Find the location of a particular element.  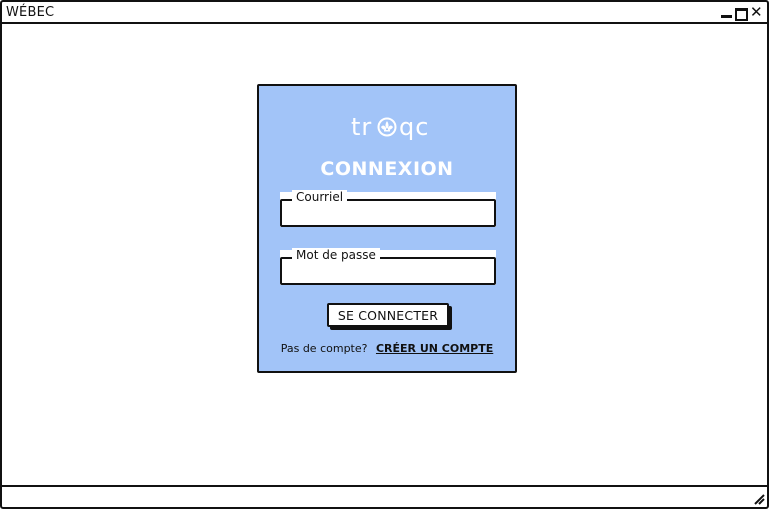

status-bar is located at coordinates (384, 496).